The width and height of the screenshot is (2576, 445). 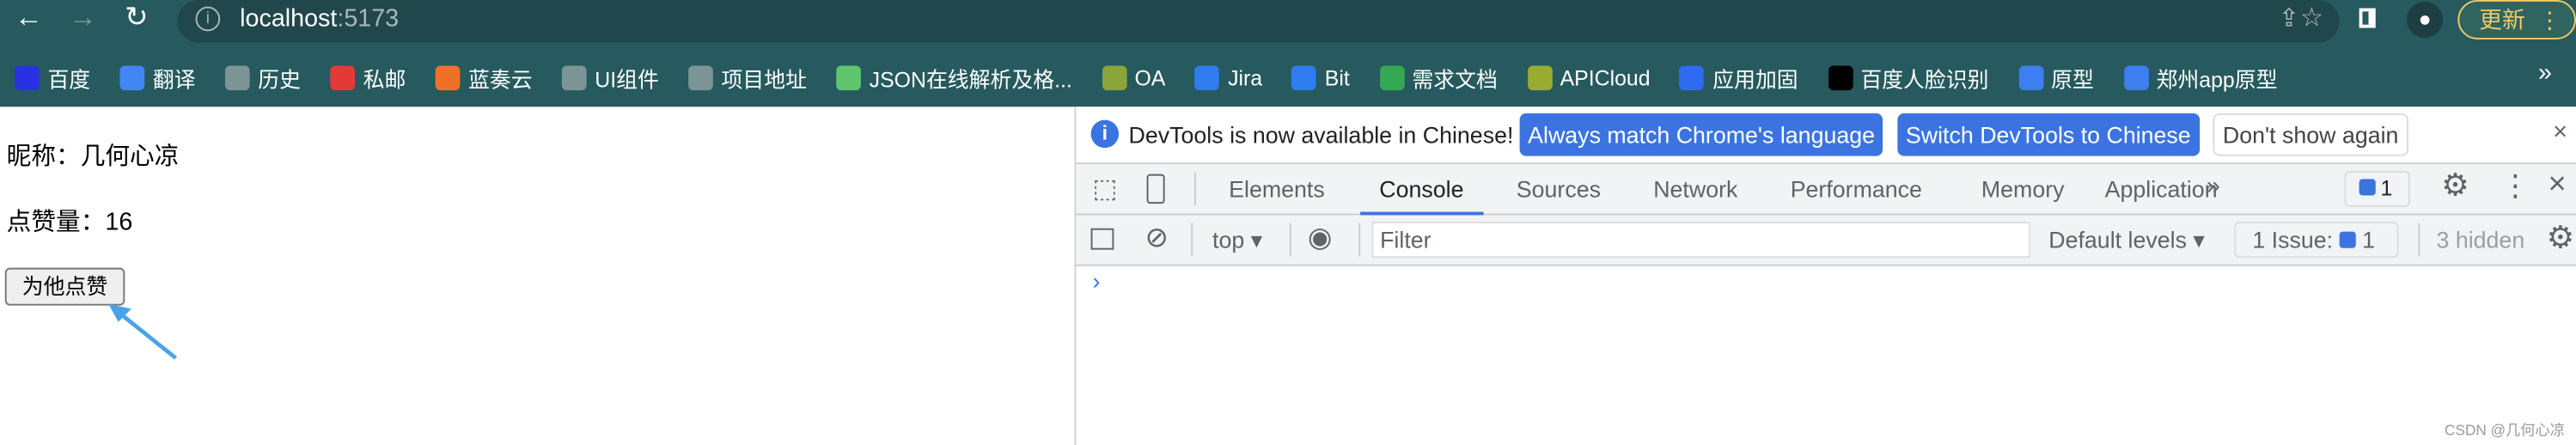 I want to click on back-icon: ←, so click(x=29, y=18).